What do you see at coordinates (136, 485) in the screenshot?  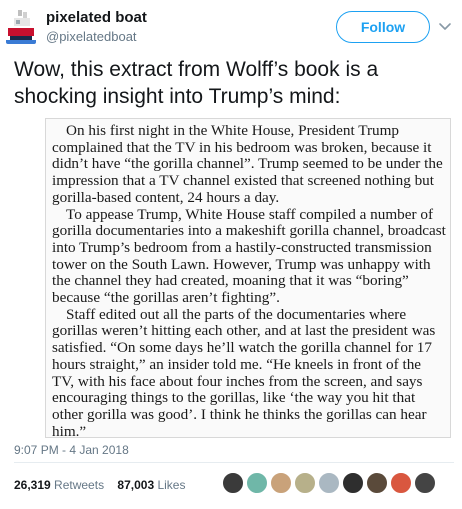 I see `likes-count: 87,003` at bounding box center [136, 485].